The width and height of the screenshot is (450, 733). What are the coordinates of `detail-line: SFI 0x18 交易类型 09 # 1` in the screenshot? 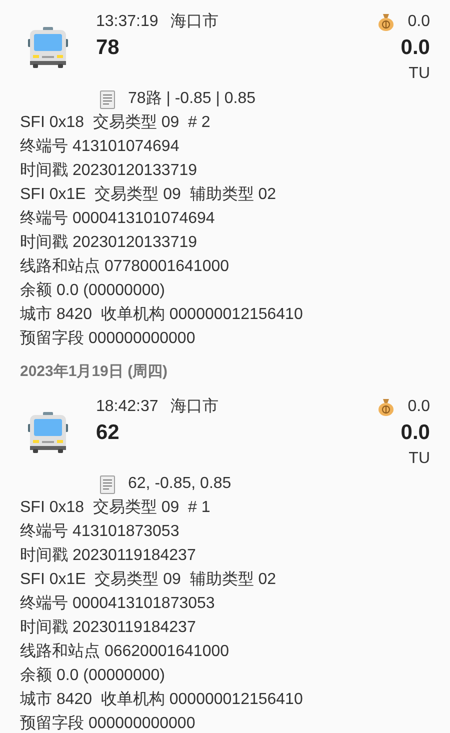 It's located at (115, 508).